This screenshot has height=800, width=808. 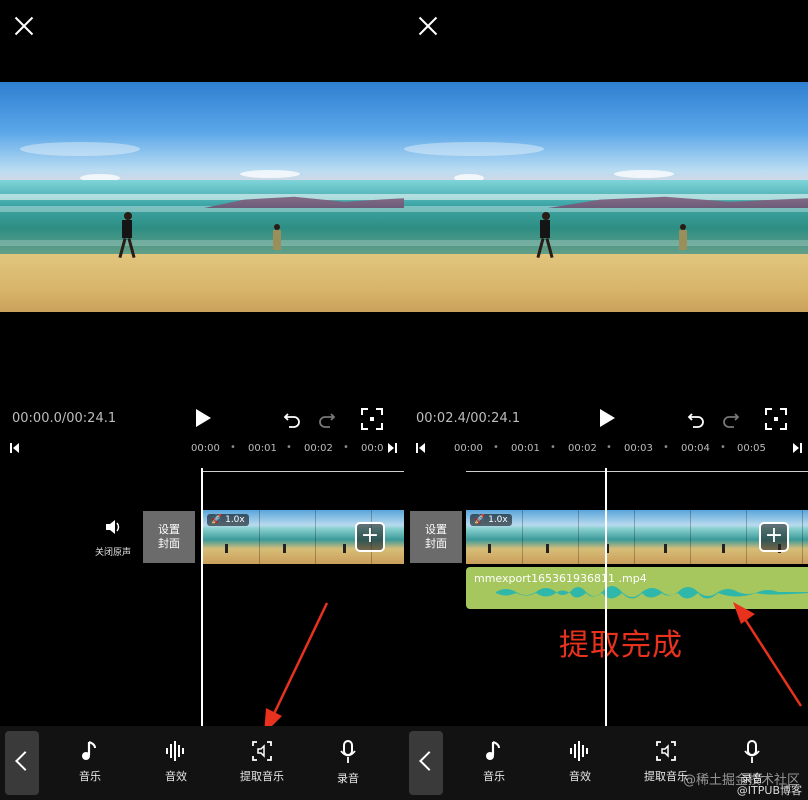 What do you see at coordinates (262, 762) in the screenshot?
I see `extract-music-tool-button: 提取音乐` at bounding box center [262, 762].